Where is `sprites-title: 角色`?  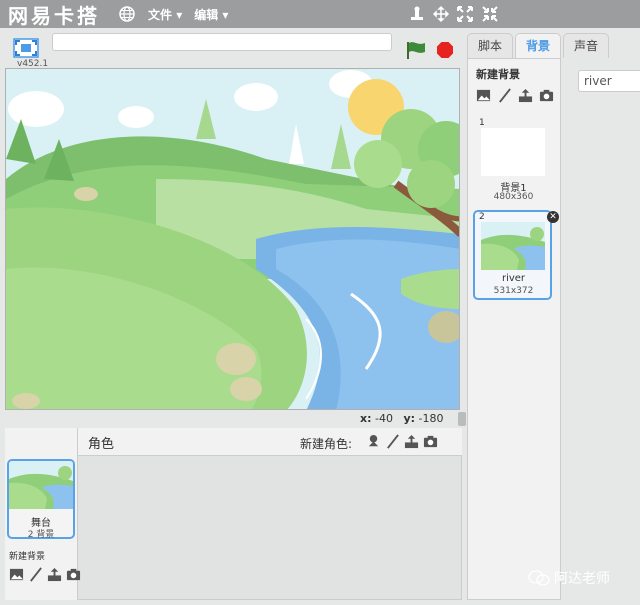
sprites-title: 角色 is located at coordinates (101, 444).